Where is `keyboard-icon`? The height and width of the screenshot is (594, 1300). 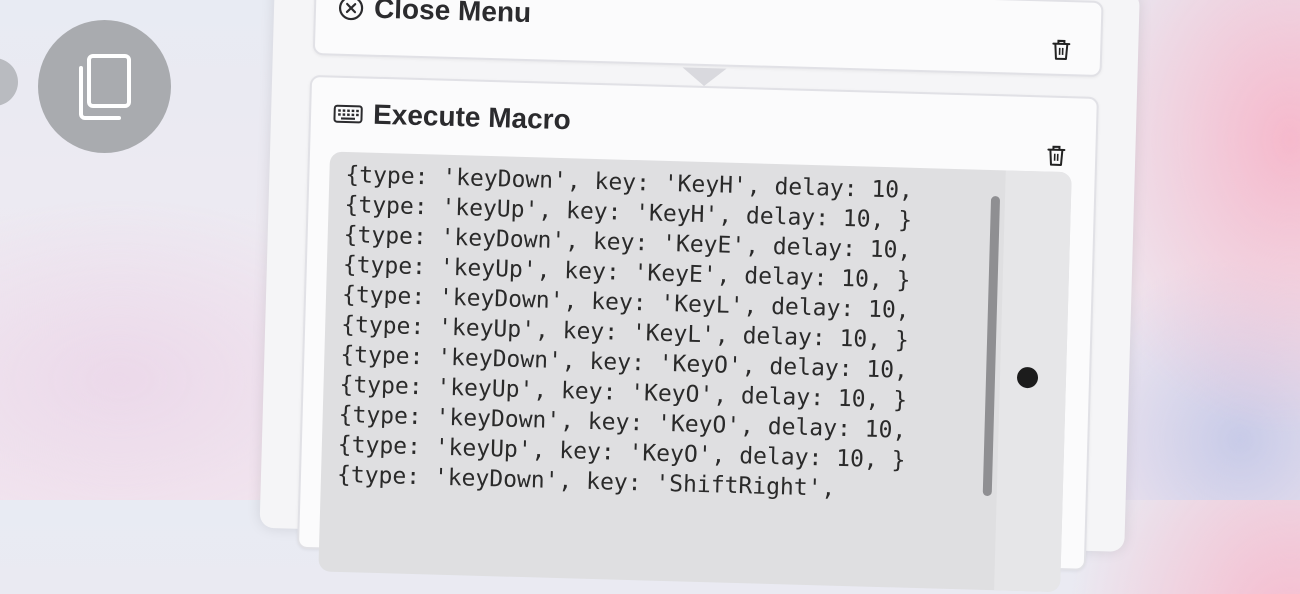
keyboard-icon is located at coordinates (348, 114).